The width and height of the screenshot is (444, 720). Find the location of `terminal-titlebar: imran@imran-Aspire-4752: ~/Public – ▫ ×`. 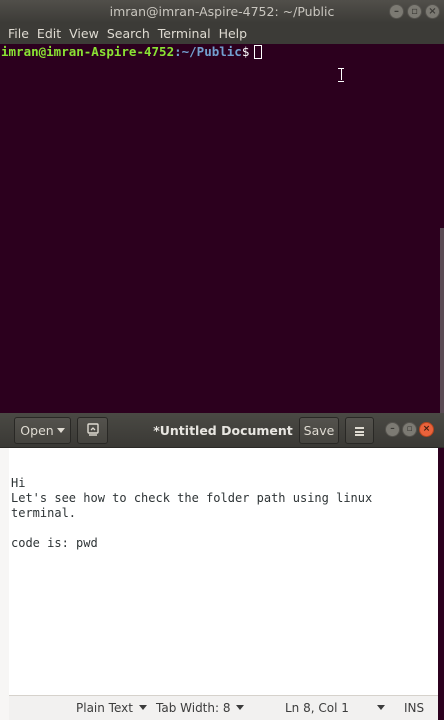

terminal-titlebar: imran@imran-Aspire-4752: ~/Public – ▫ × is located at coordinates (222, 11).